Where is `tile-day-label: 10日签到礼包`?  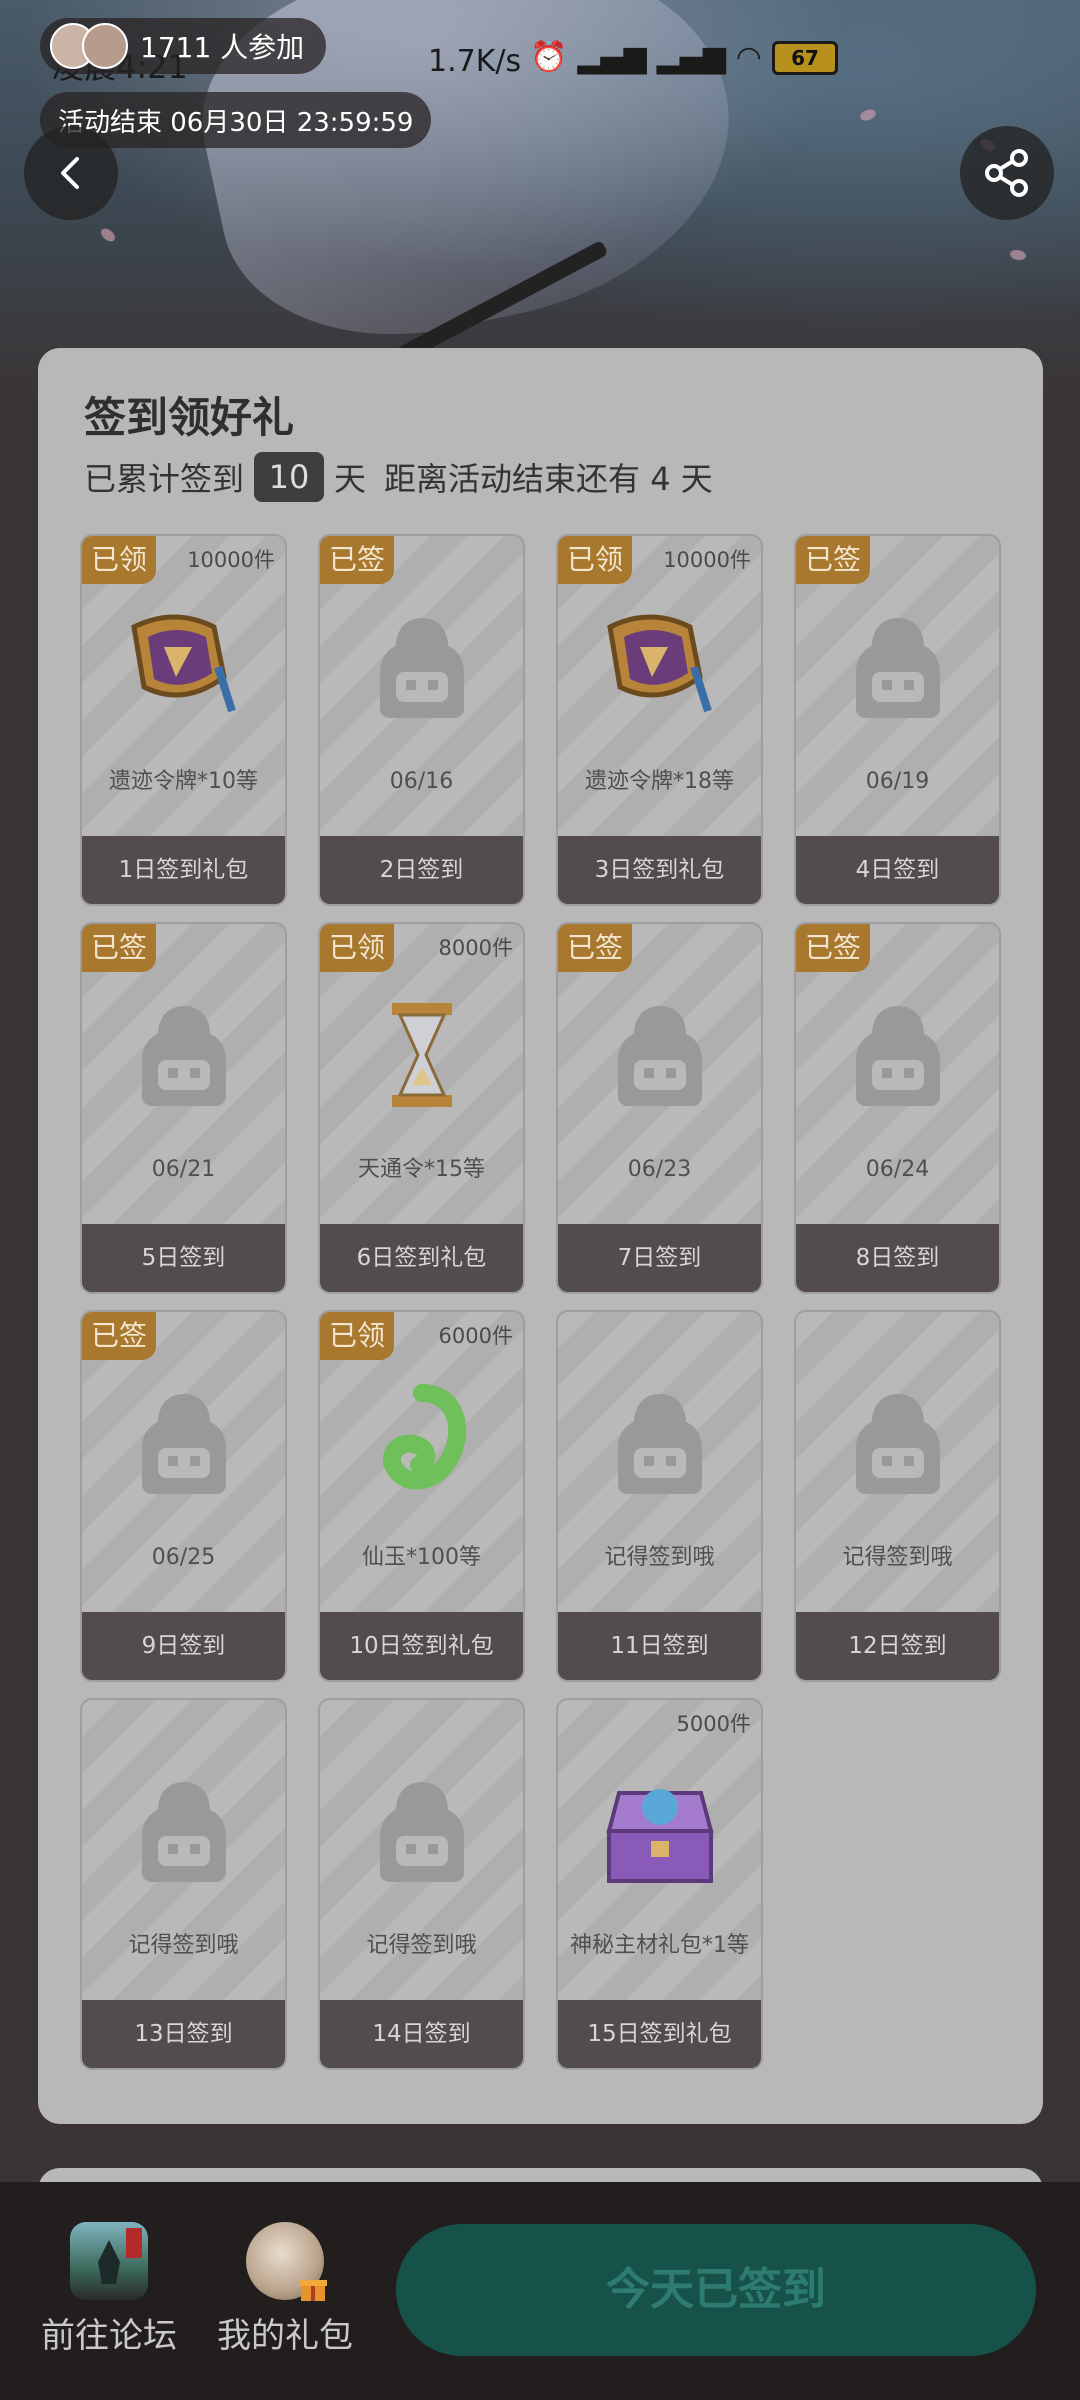 tile-day-label: 10日签到礼包 is located at coordinates (421, 1646).